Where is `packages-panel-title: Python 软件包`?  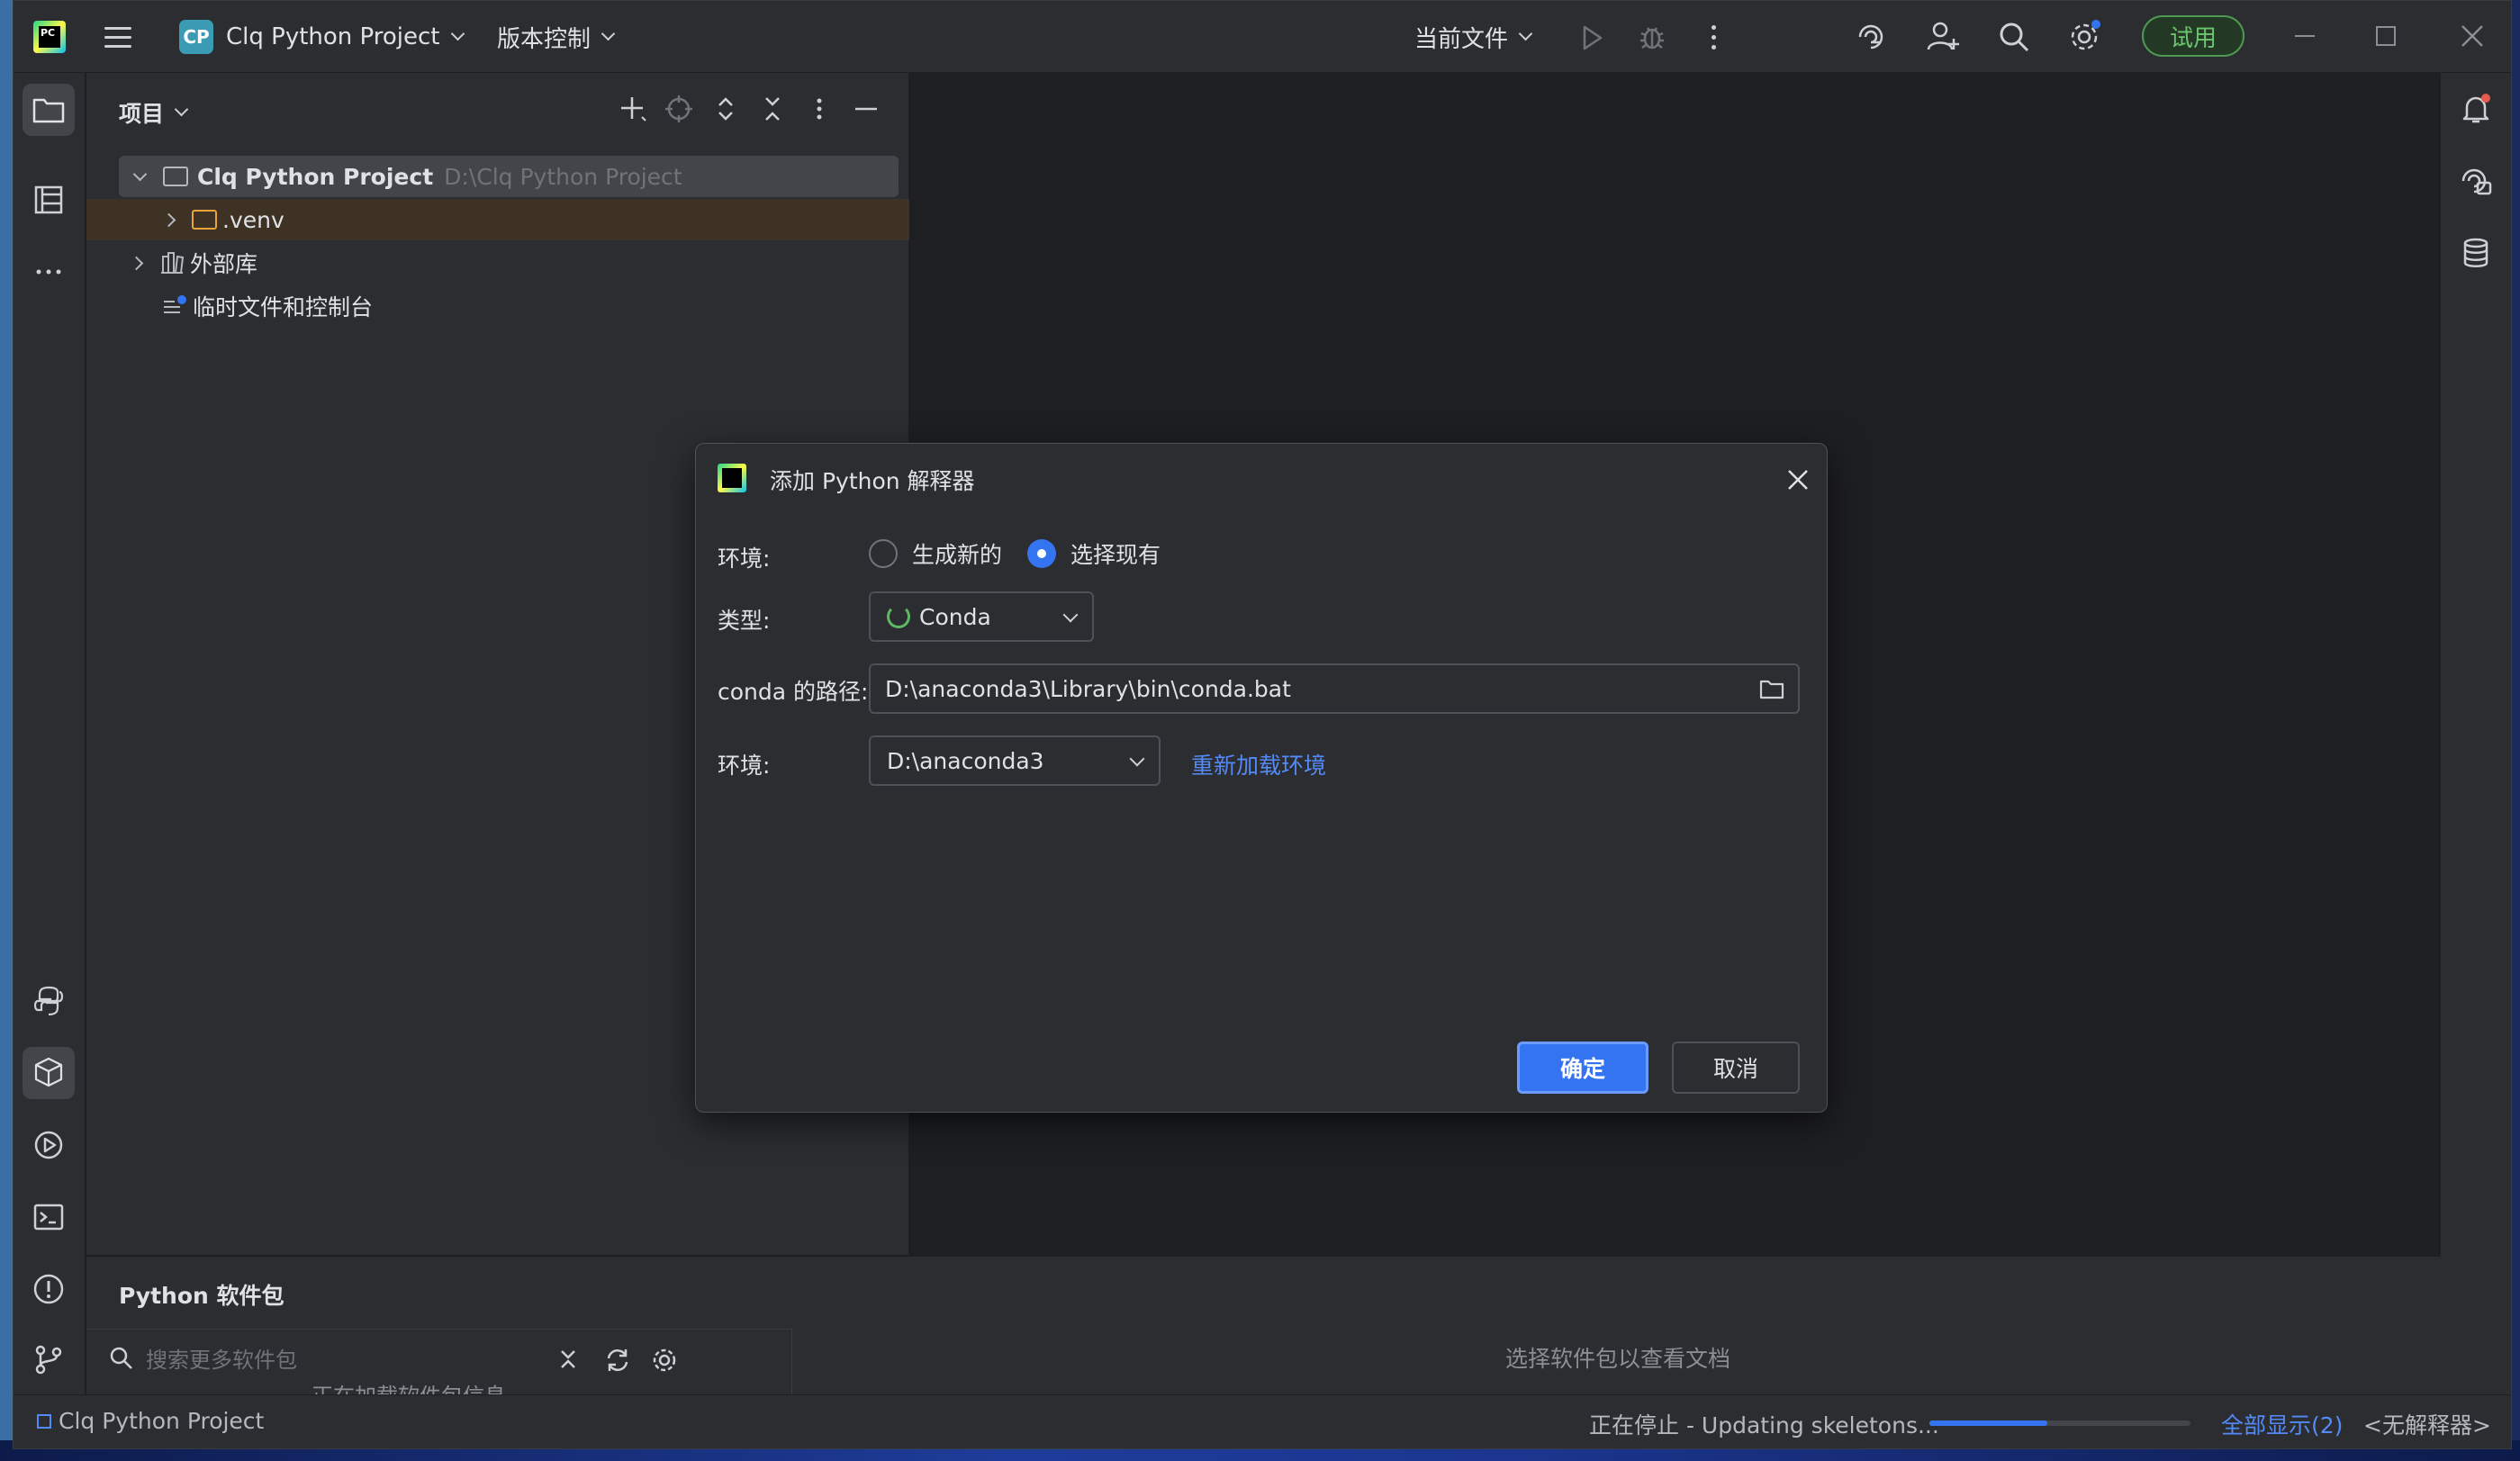 packages-panel-title: Python 软件包 is located at coordinates (202, 1296).